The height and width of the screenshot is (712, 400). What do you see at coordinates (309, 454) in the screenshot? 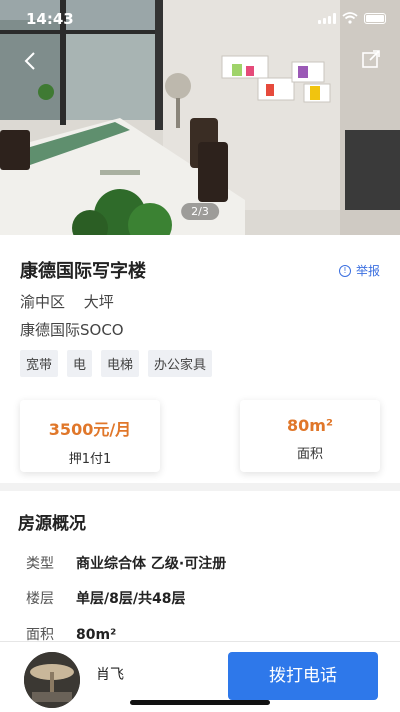
I see `area-label: 面积` at bounding box center [309, 454].